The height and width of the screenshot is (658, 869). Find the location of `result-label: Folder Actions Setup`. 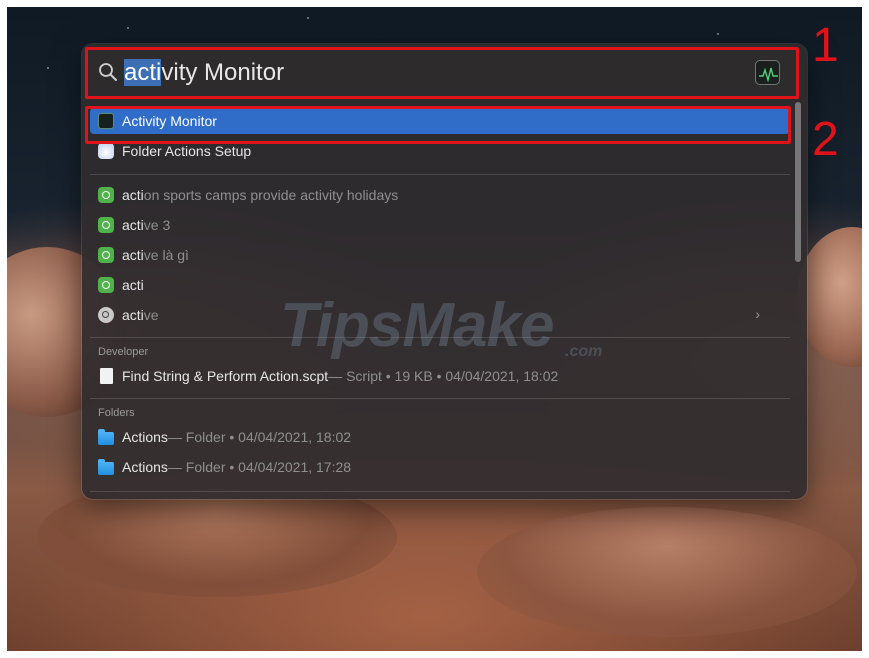

result-label: Folder Actions Setup is located at coordinates (187, 151).